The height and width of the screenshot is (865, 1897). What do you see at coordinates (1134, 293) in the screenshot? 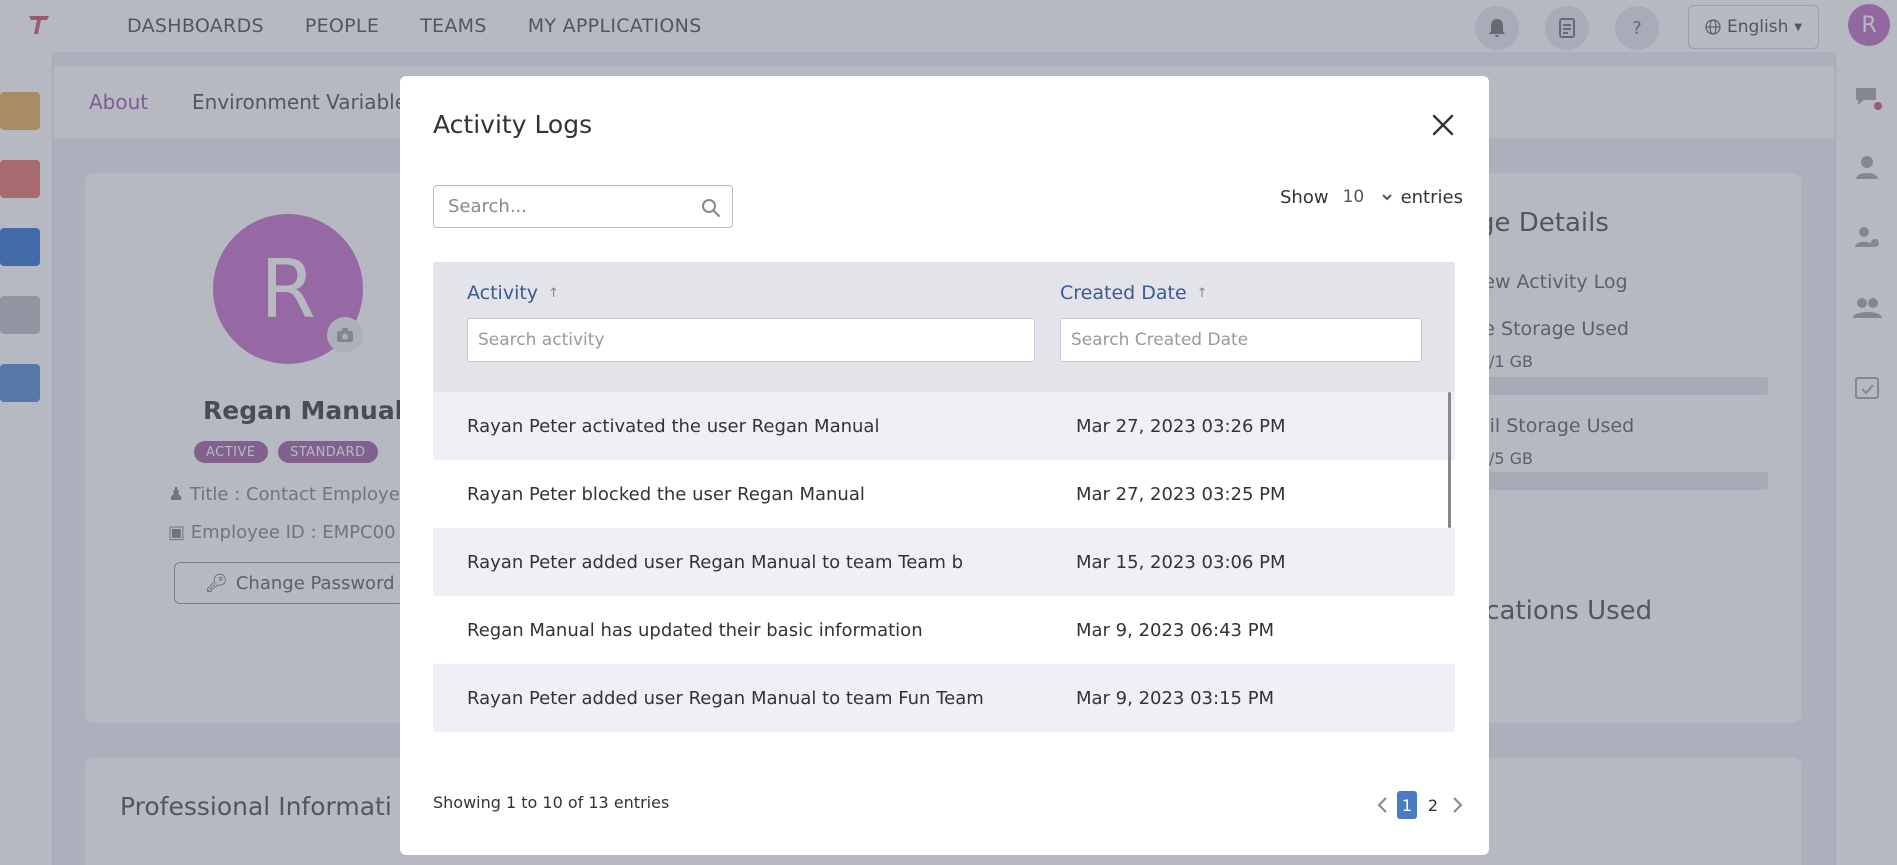
I see `column-header-created-date: Created Date ↑` at bounding box center [1134, 293].